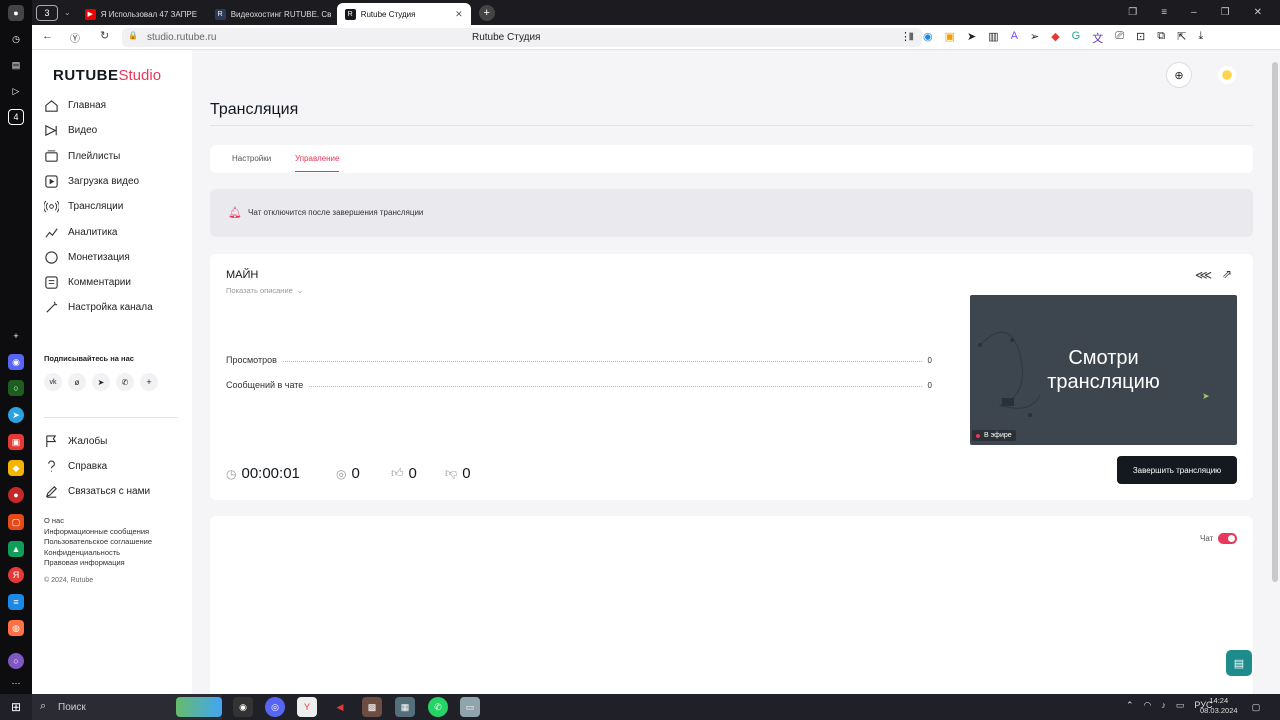  What do you see at coordinates (522, 37) in the screenshot?
I see `url-box: 🔒 studio.rutube.ru Rutube Студия ▮` at bounding box center [522, 37].